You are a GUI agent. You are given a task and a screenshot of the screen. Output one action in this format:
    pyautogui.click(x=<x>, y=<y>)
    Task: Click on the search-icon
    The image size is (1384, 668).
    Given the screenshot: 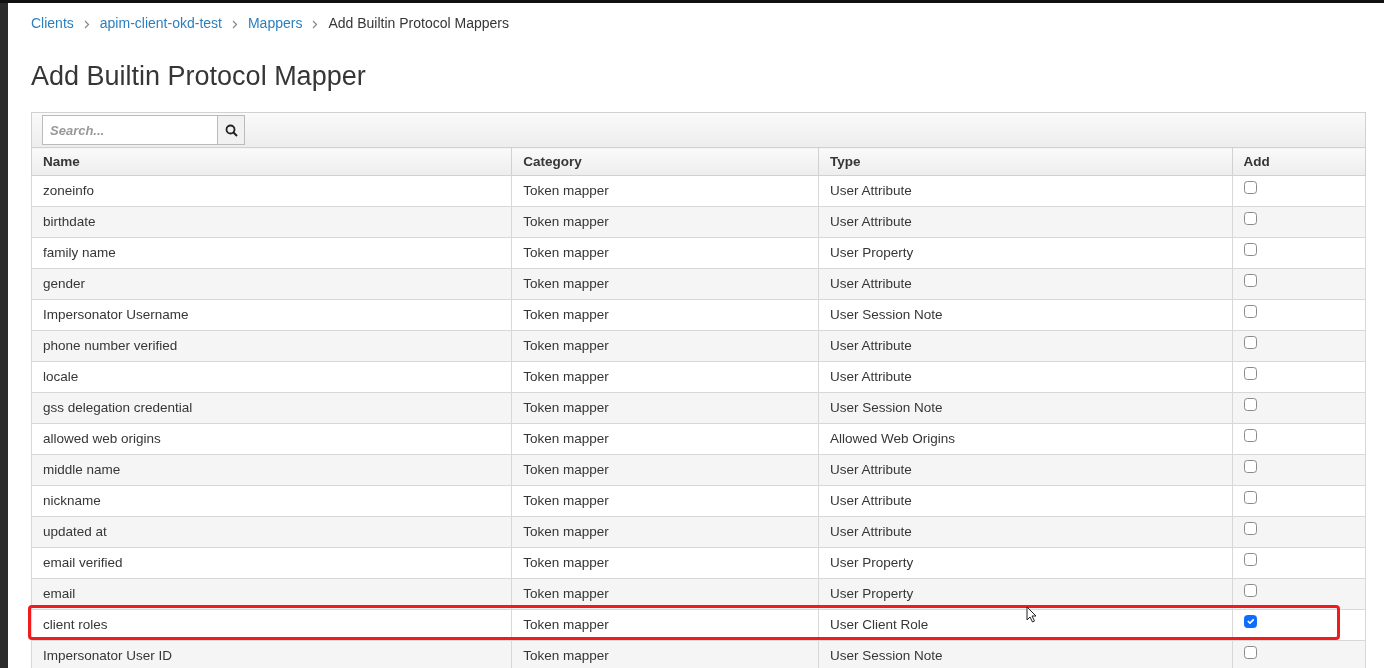 What is the action you would take?
    pyautogui.click(x=231, y=130)
    